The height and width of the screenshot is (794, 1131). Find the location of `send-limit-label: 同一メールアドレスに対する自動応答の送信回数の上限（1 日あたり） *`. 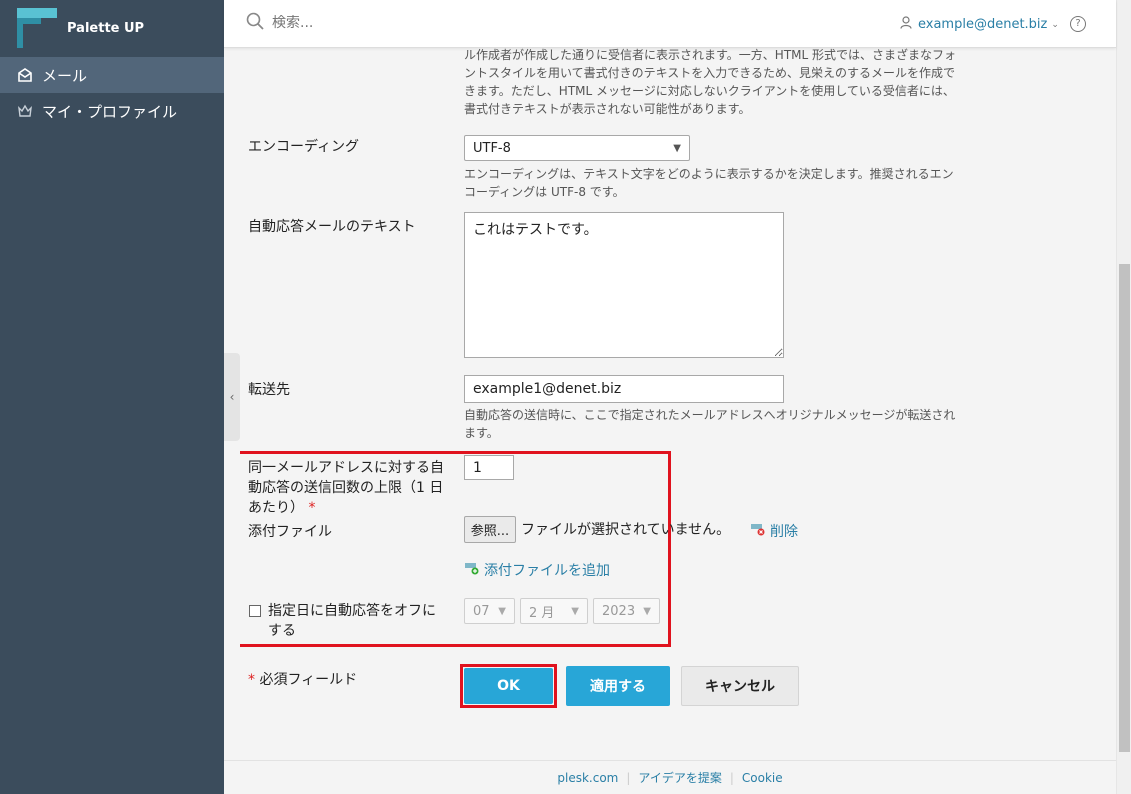

send-limit-label: 同一メールアドレスに対する自動応答の送信回数の上限（1 日あたり） * is located at coordinates (346, 488).